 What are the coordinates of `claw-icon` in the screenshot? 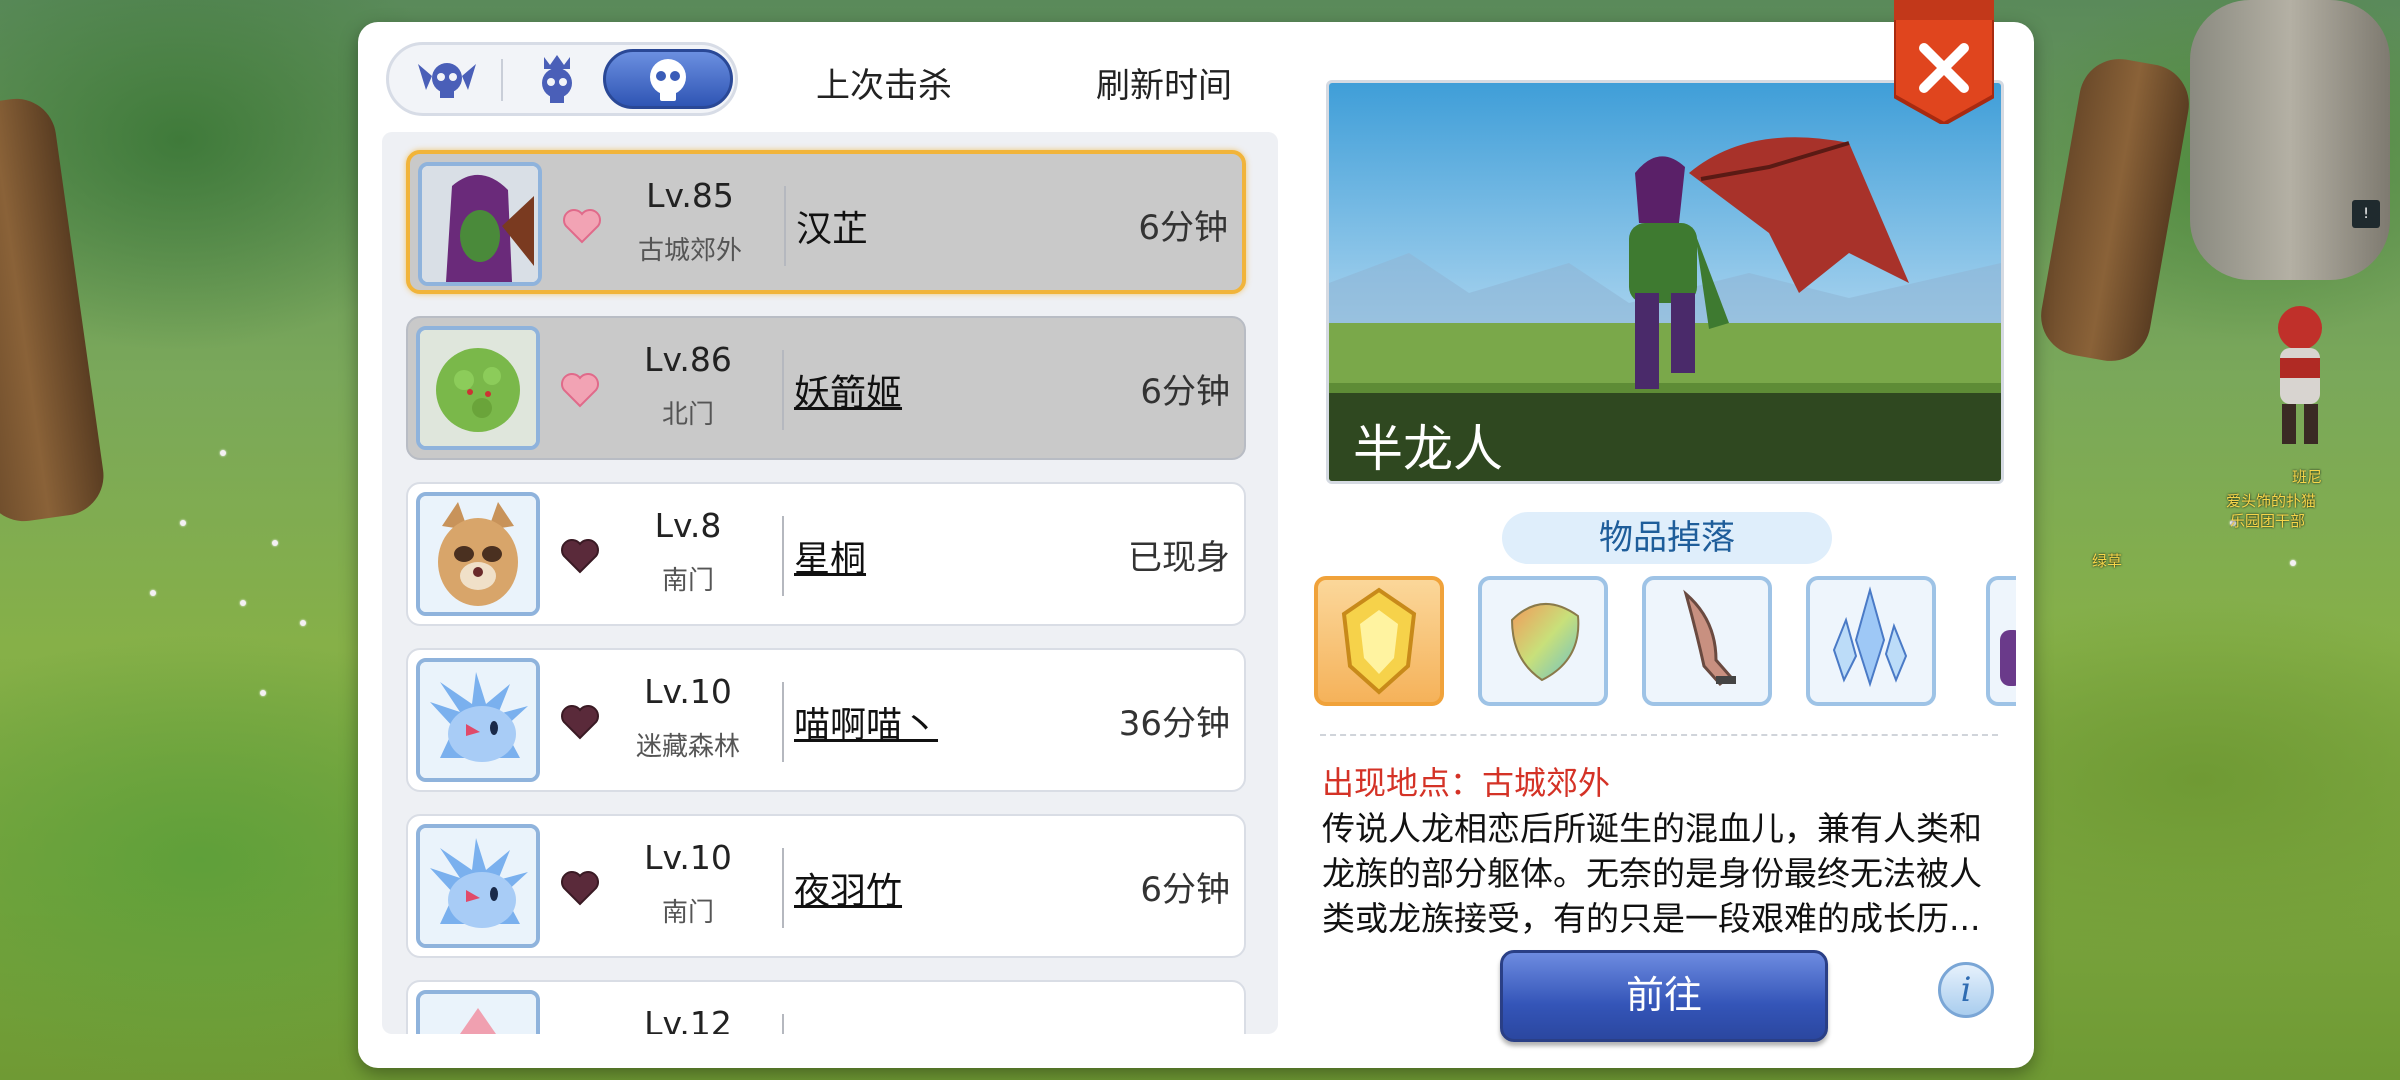 It's located at (1709, 638).